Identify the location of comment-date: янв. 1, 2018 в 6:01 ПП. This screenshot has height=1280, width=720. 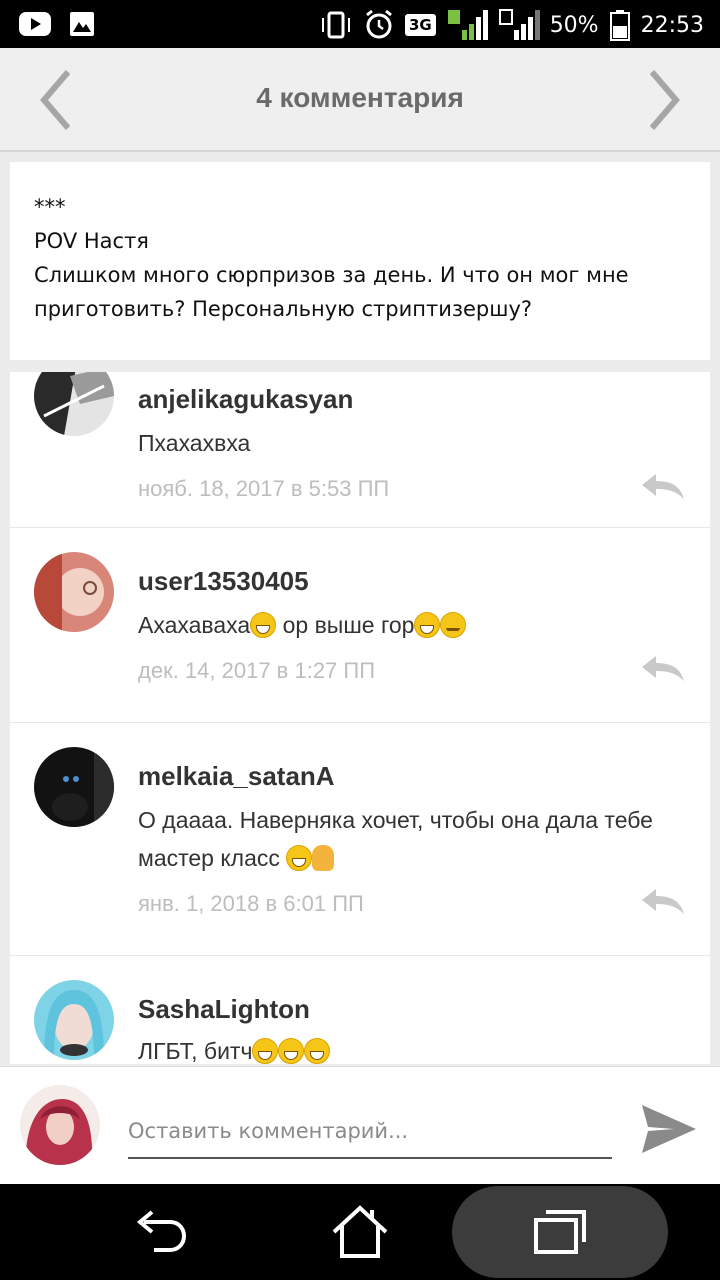
(251, 903).